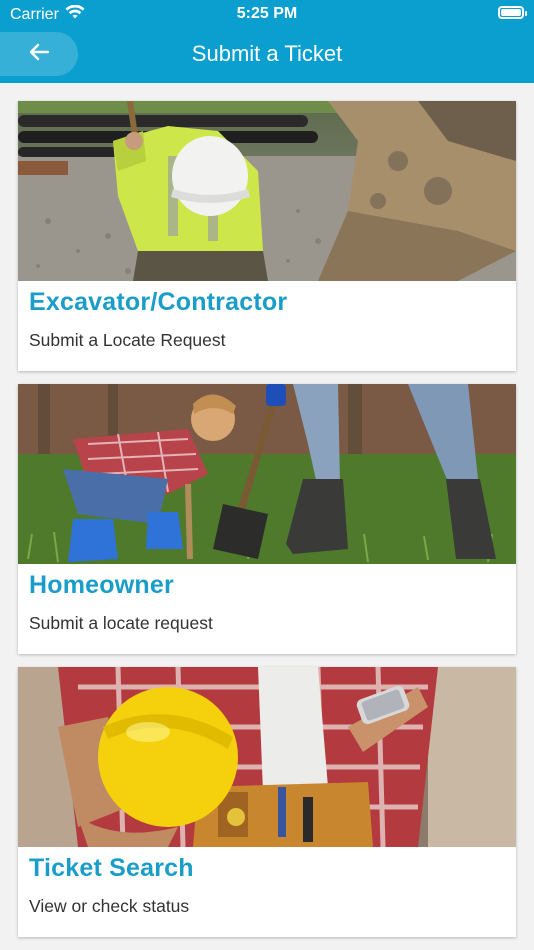 This screenshot has width=534, height=950. I want to click on status-time: 5:25 PM, so click(267, 13).